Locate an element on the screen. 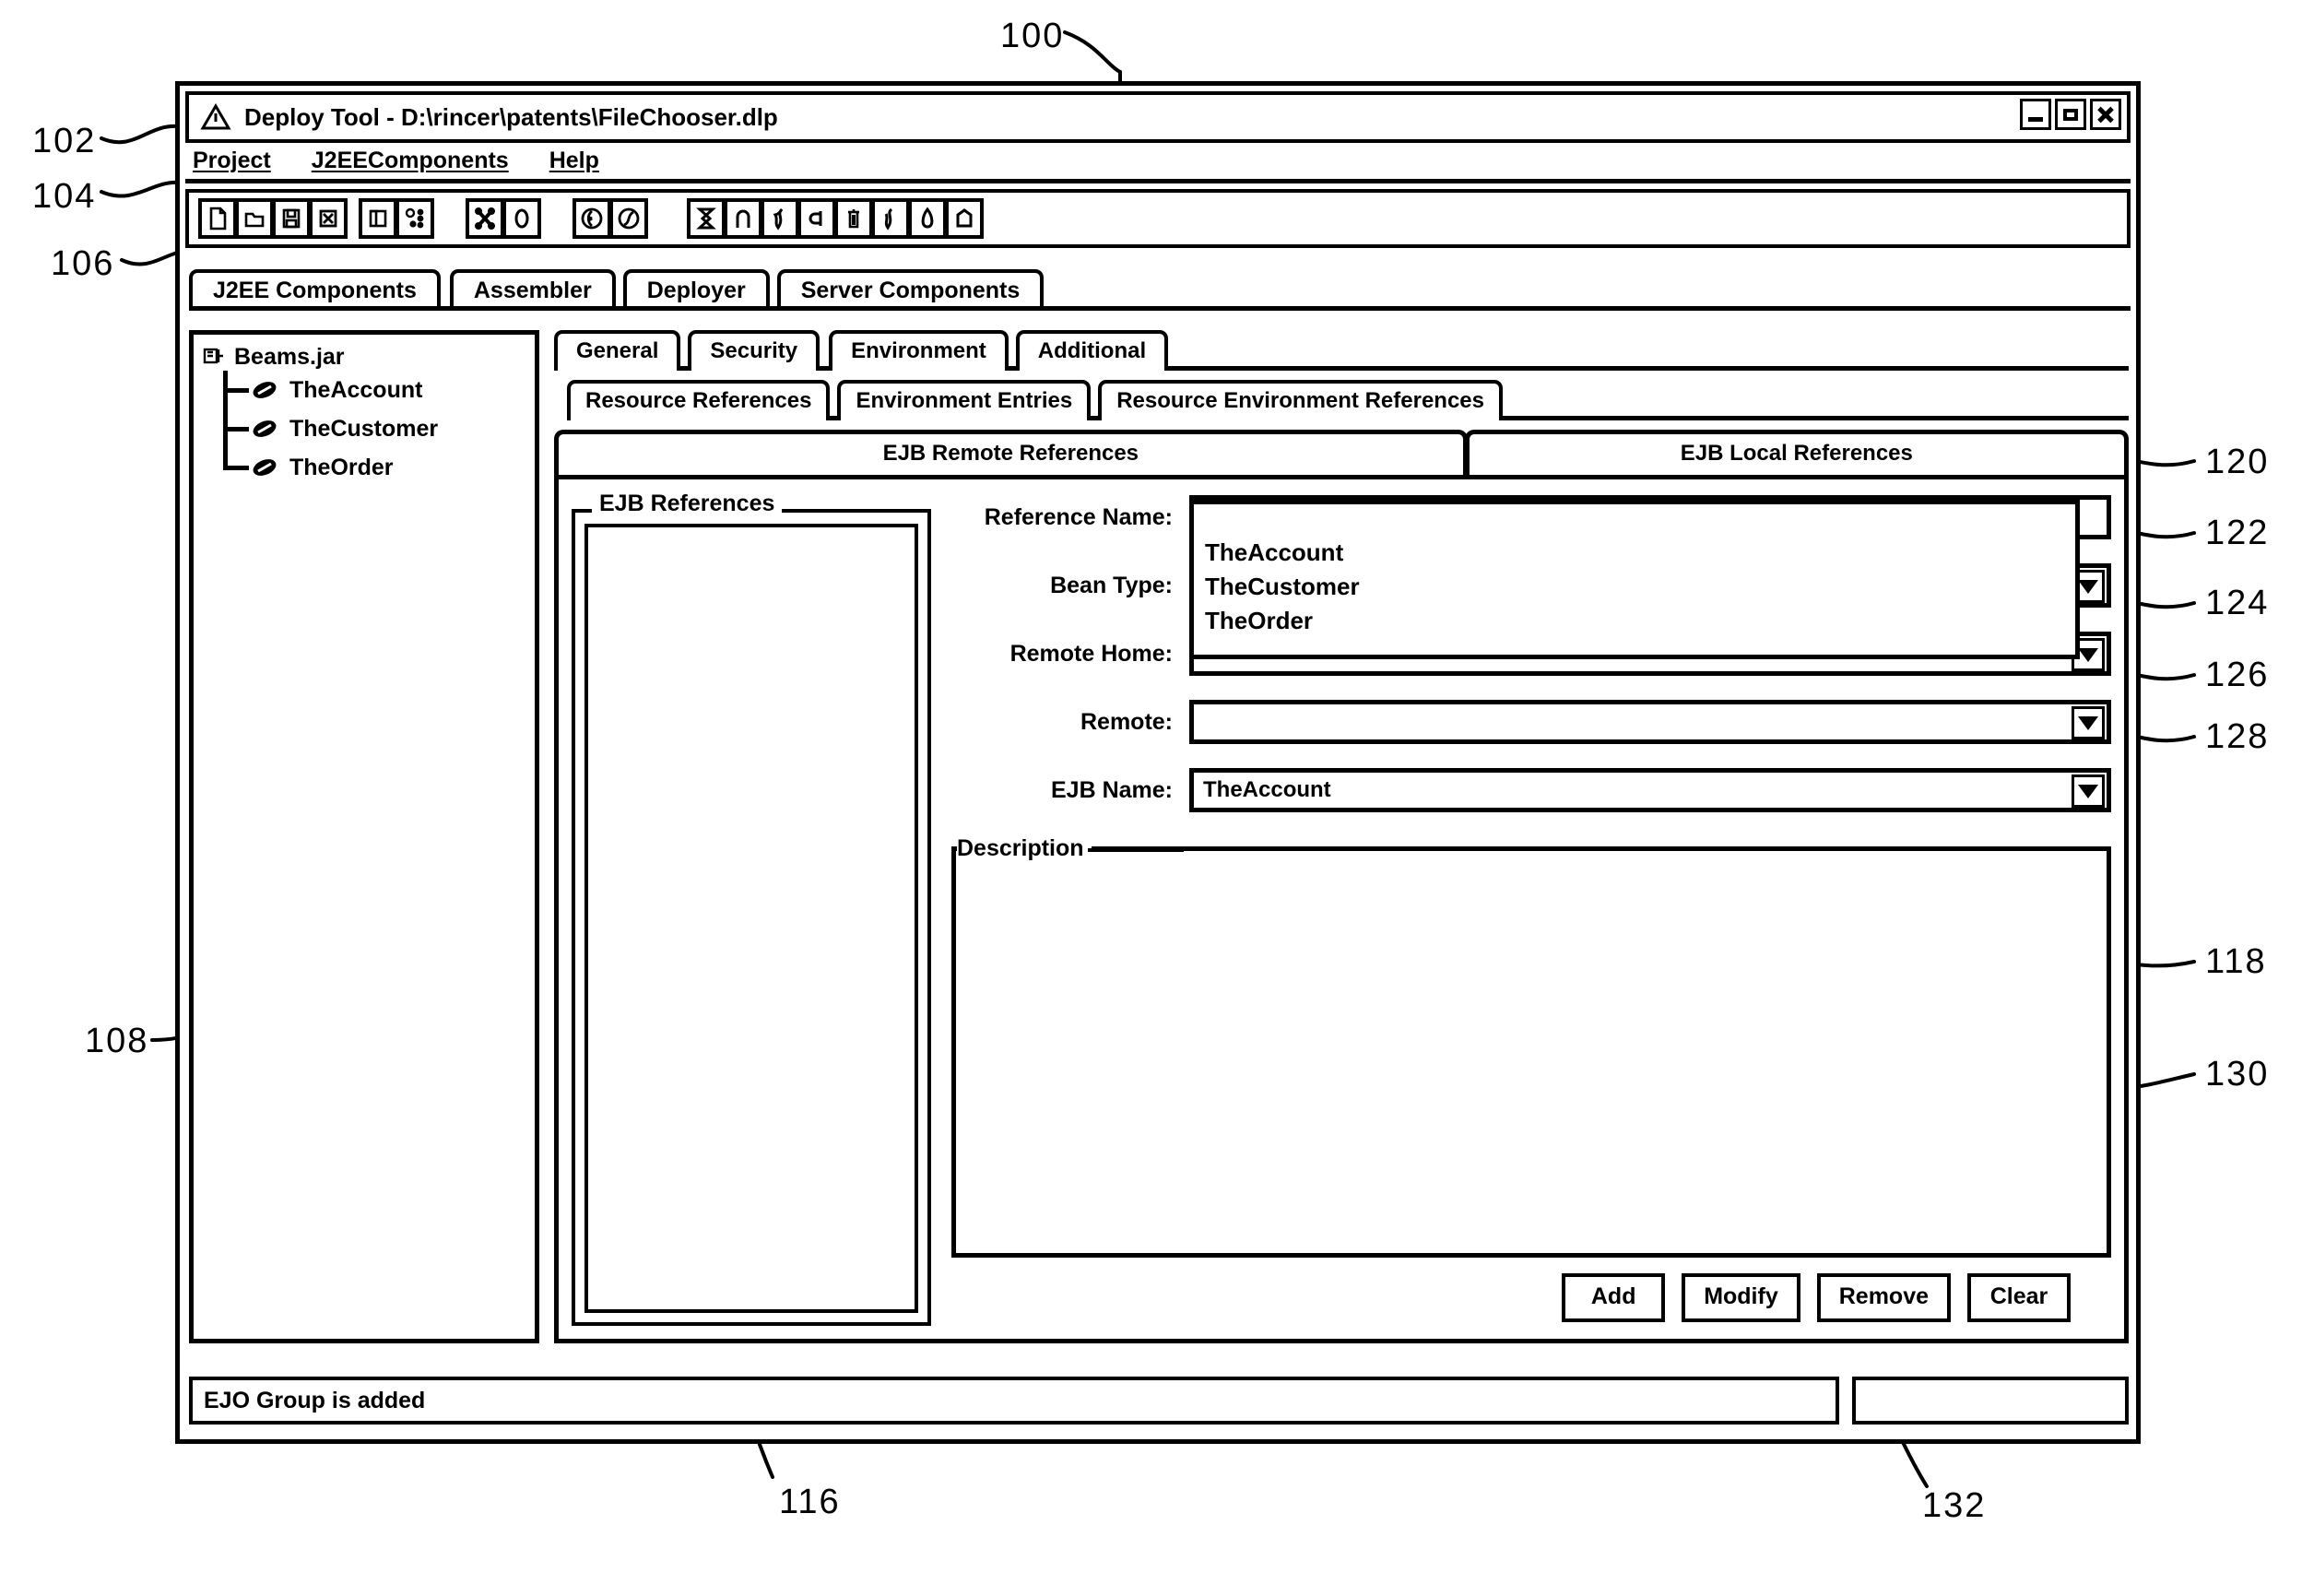 Image resolution: width=2302 pixels, height=1596 pixels. toolbar-group-window is located at coordinates (397, 218).